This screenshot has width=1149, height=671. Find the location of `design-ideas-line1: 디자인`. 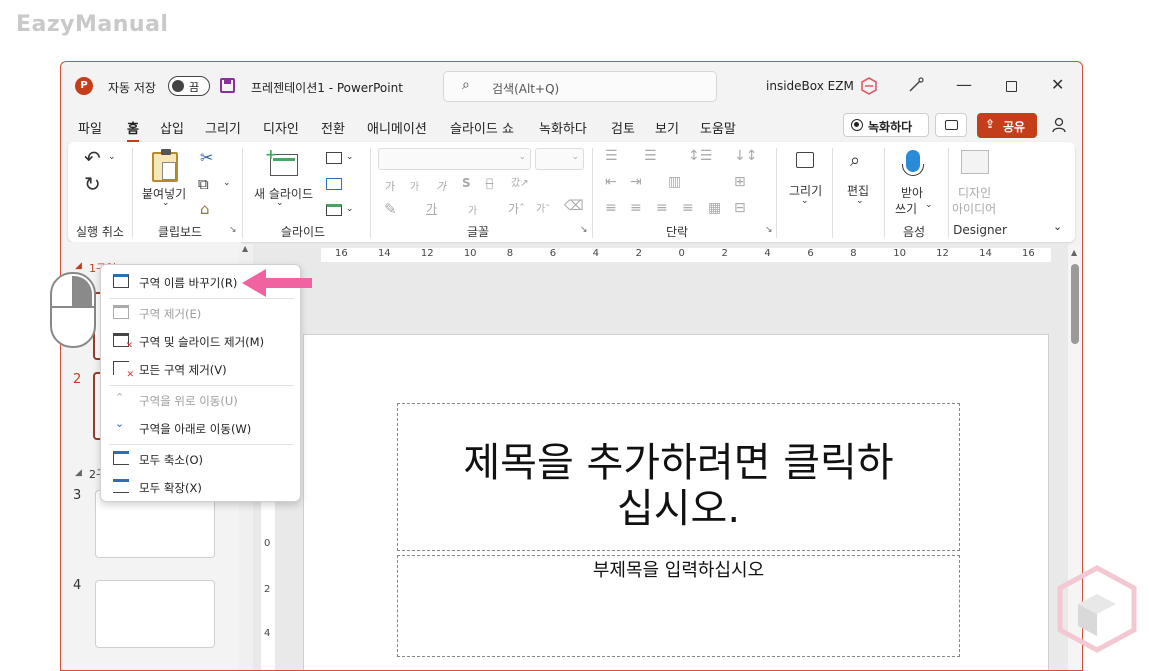

design-ideas-line1: 디자인 is located at coordinates (974, 192).